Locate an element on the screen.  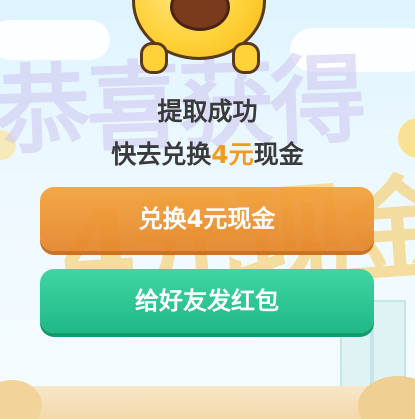
send-red-packet-button: 给好友发红包 is located at coordinates (207, 301).